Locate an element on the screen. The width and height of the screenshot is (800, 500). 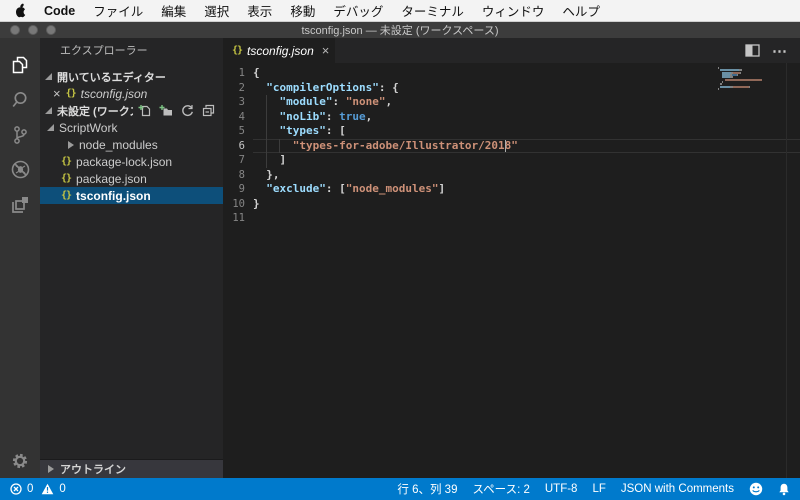
settings-gear-icon is located at coordinates (20, 461).